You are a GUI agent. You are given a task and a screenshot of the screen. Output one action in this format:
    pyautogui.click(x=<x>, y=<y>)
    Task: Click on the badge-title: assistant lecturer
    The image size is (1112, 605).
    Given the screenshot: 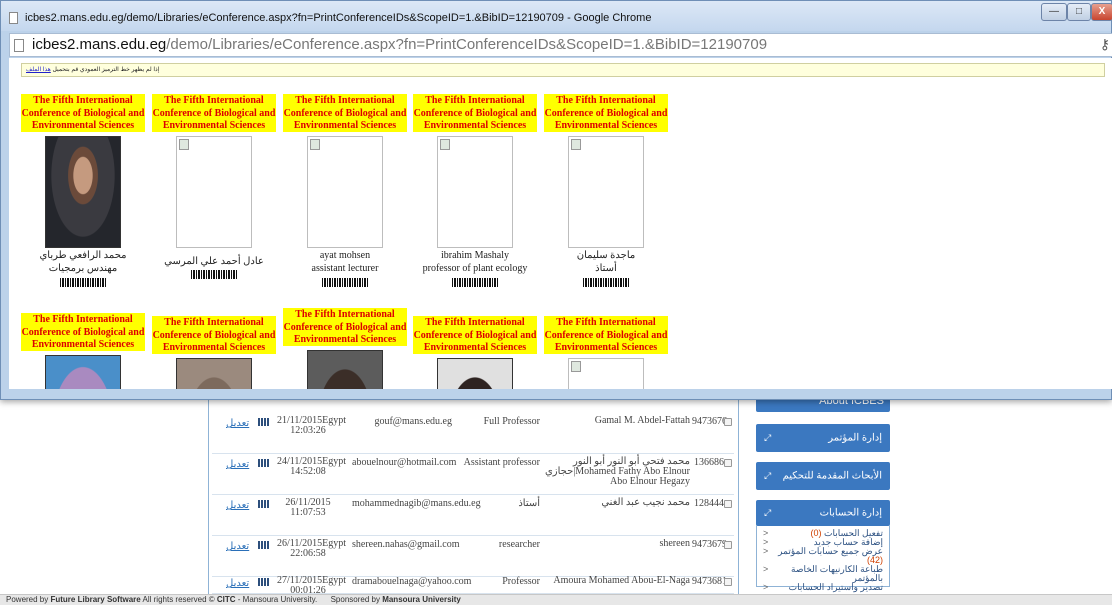 What is the action you would take?
    pyautogui.click(x=345, y=268)
    